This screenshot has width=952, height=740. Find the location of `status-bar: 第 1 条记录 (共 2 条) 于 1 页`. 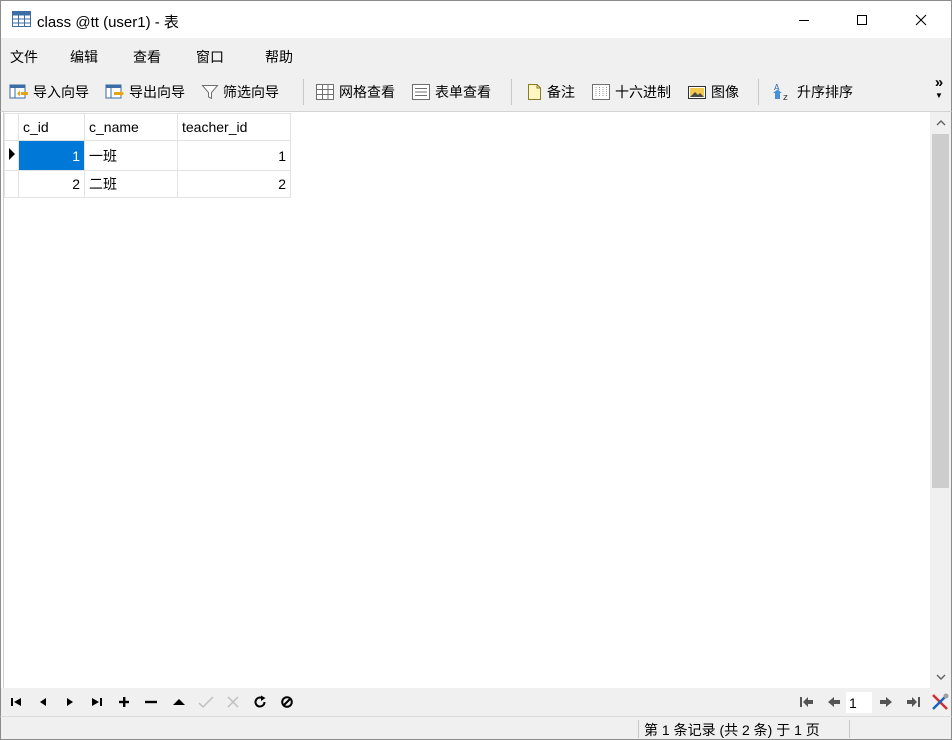

status-bar: 第 1 条记录 (共 2 条) 于 1 页 is located at coordinates (476, 728).